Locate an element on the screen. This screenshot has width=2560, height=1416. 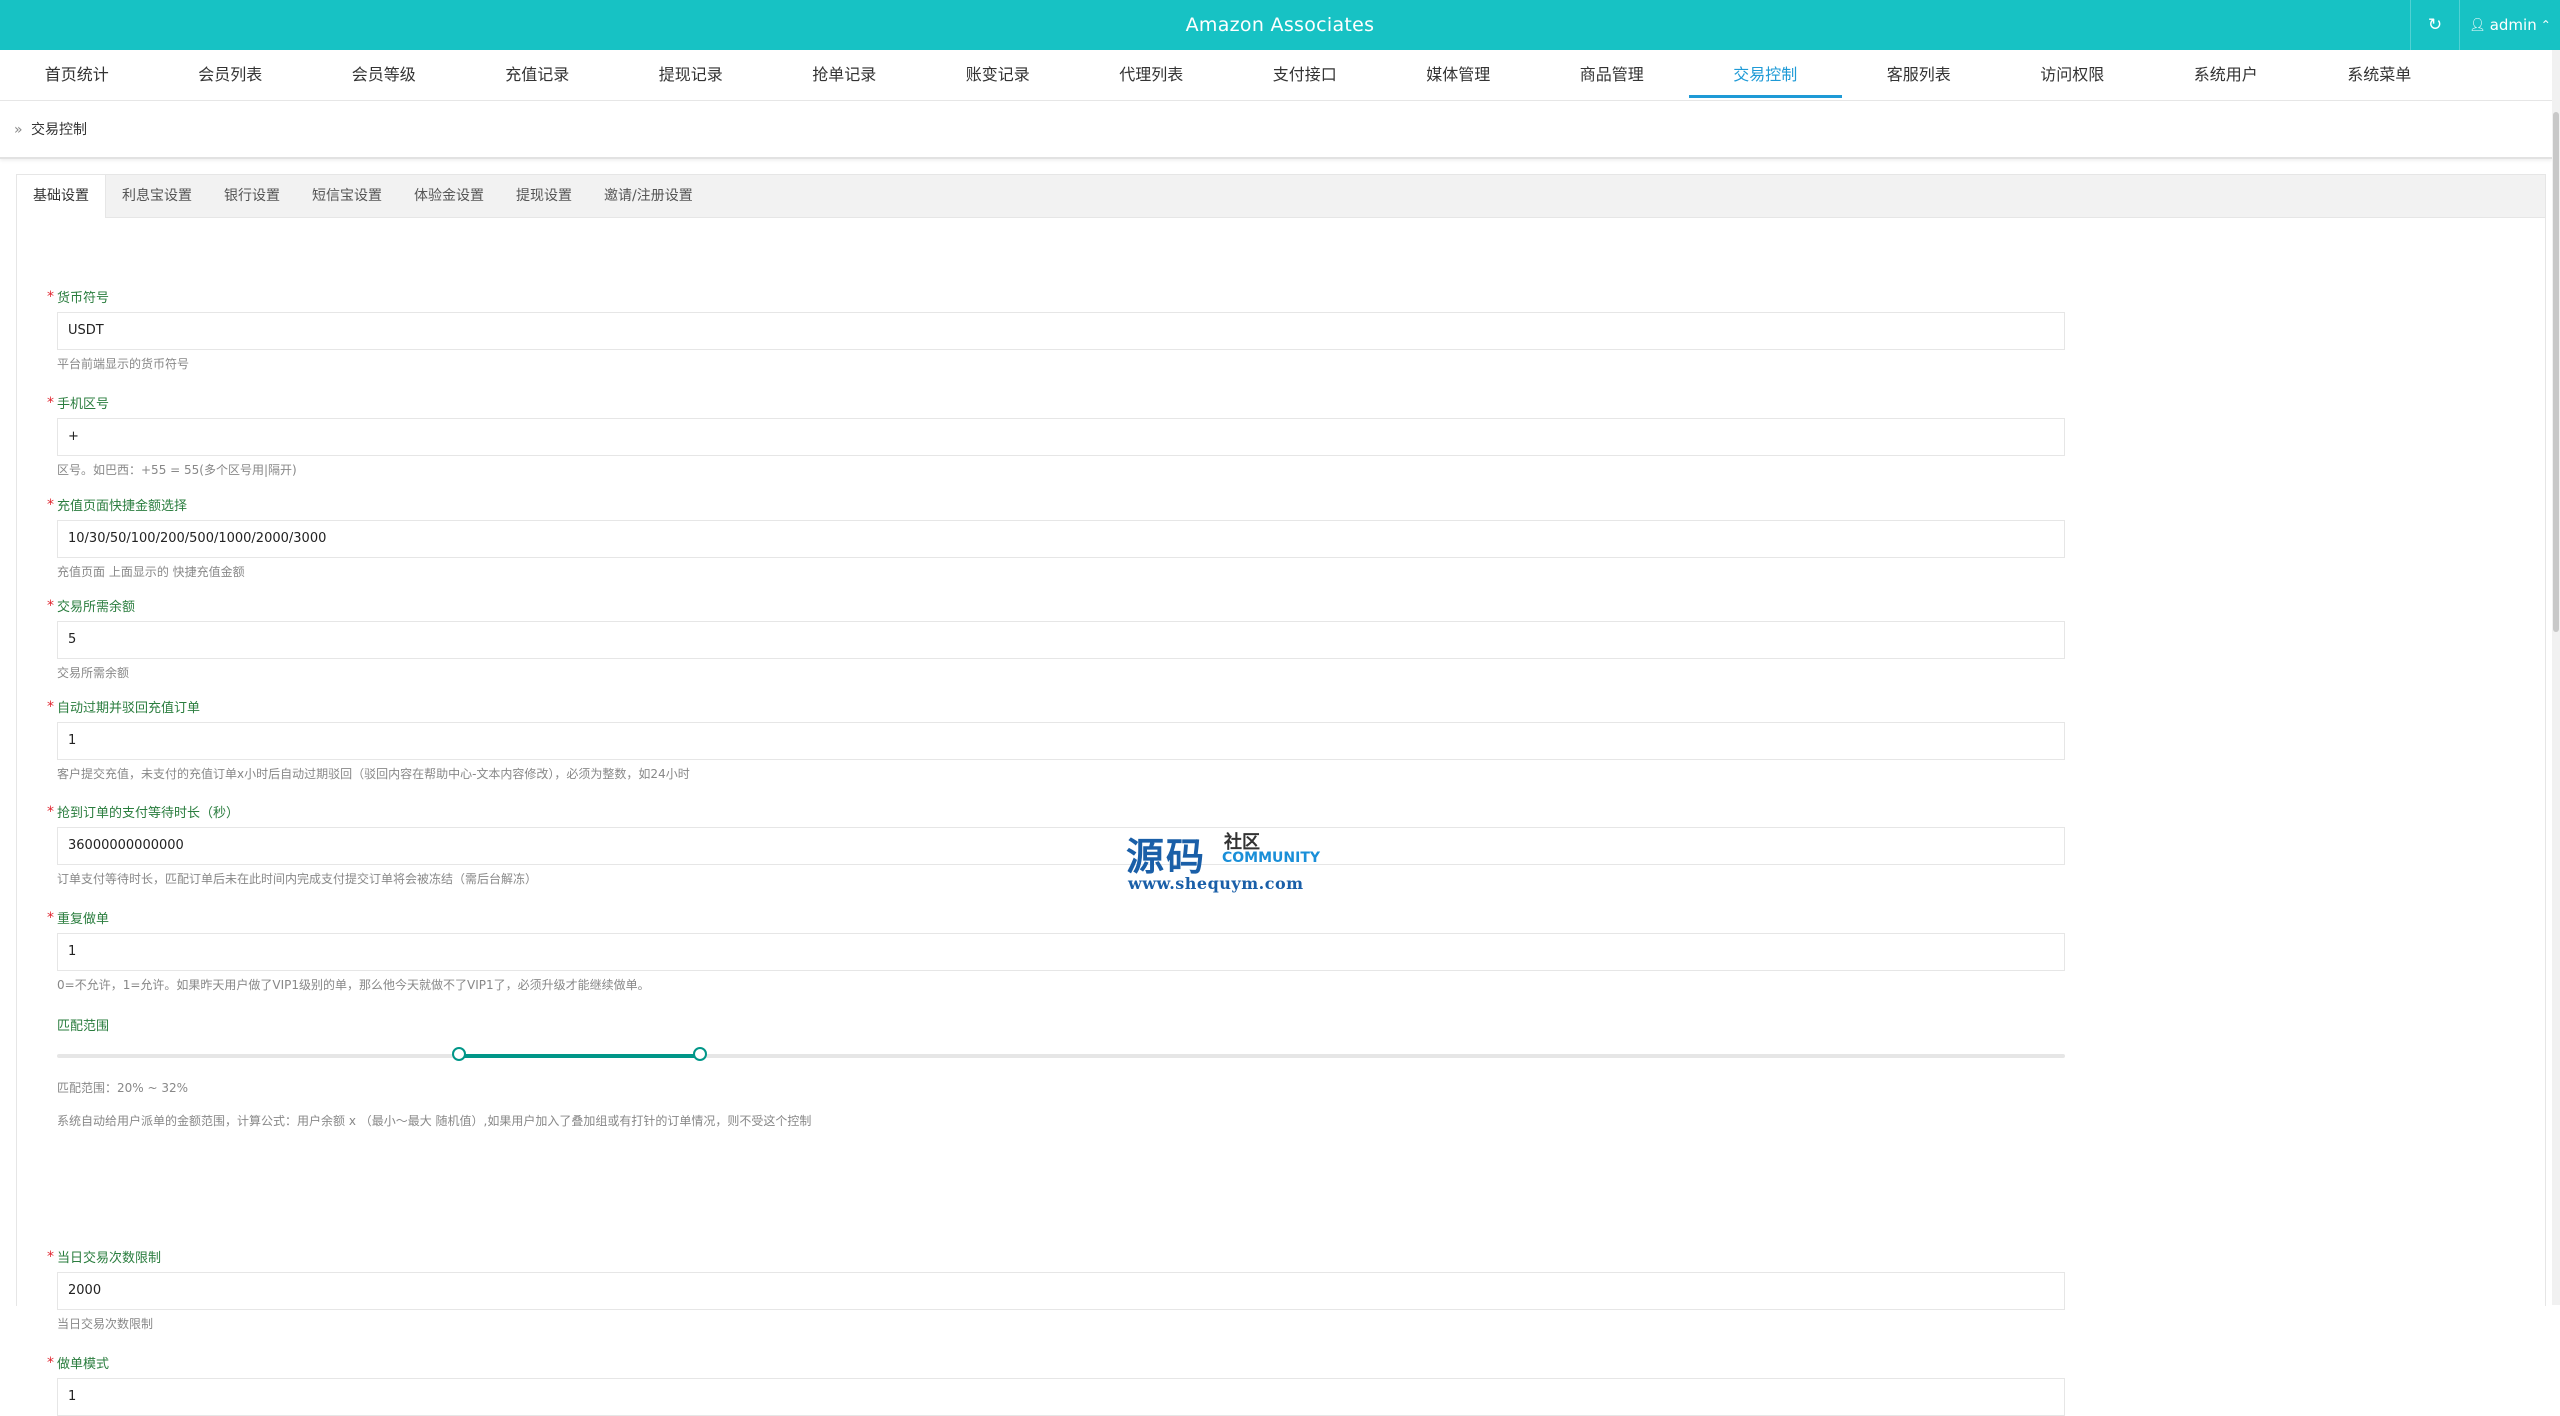
nav-item-15: 系统菜单 is located at coordinates (2380, 75).